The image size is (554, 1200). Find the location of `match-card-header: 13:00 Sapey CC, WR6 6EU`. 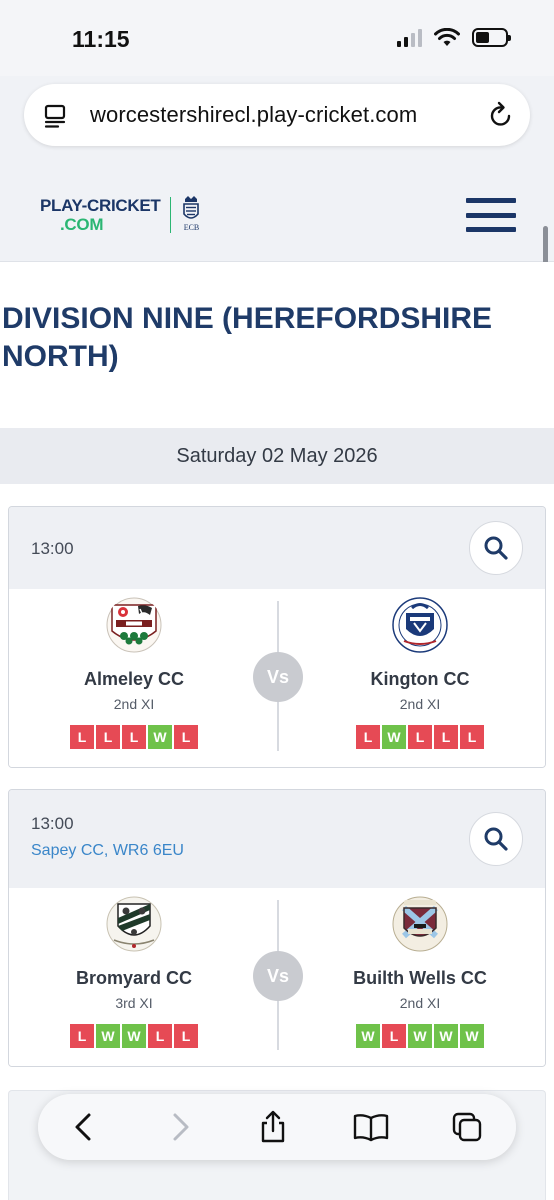

match-card-header: 13:00 Sapey CC, WR6 6EU is located at coordinates (277, 839).